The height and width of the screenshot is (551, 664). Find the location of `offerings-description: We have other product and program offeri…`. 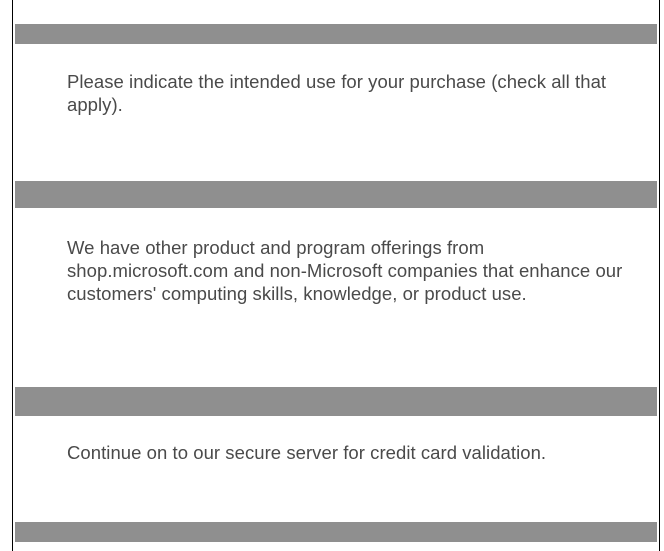

offerings-description: We have other product and program offeri… is located at coordinates (345, 270).